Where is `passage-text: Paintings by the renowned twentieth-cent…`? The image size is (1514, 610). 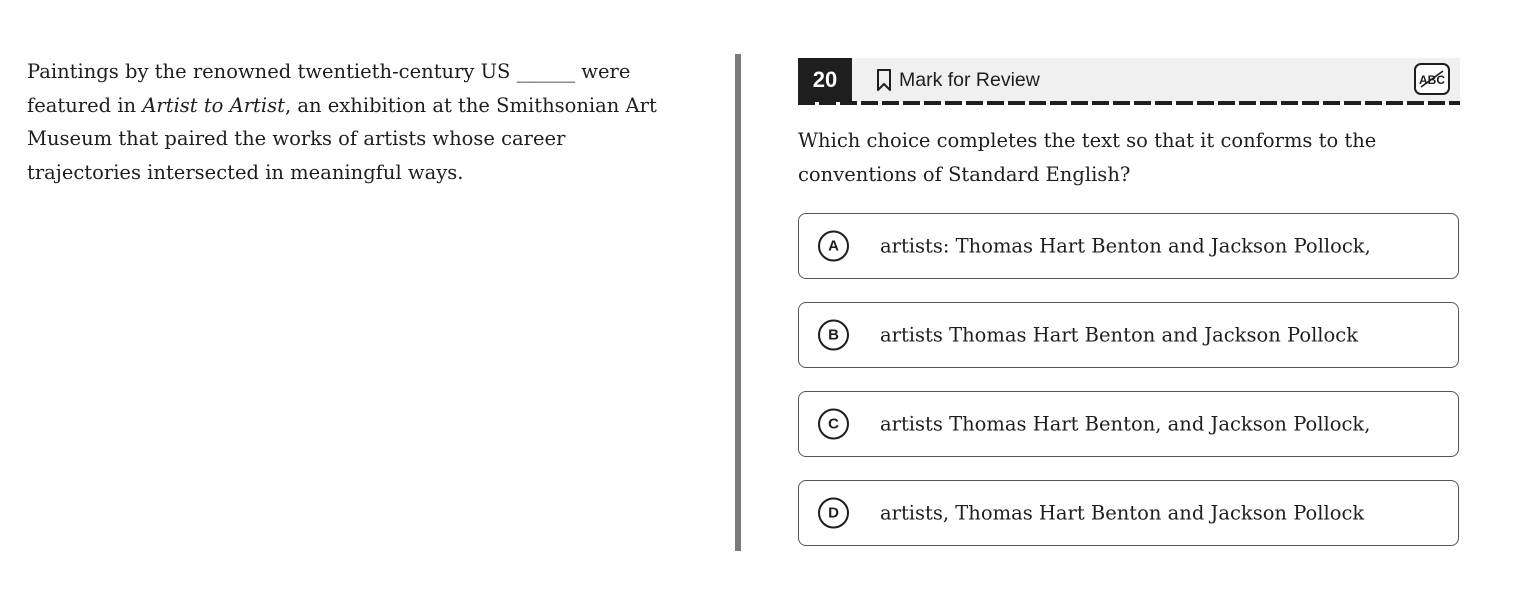
passage-text: Paintings by the renowned twentieth-cent… is located at coordinates (347, 122).